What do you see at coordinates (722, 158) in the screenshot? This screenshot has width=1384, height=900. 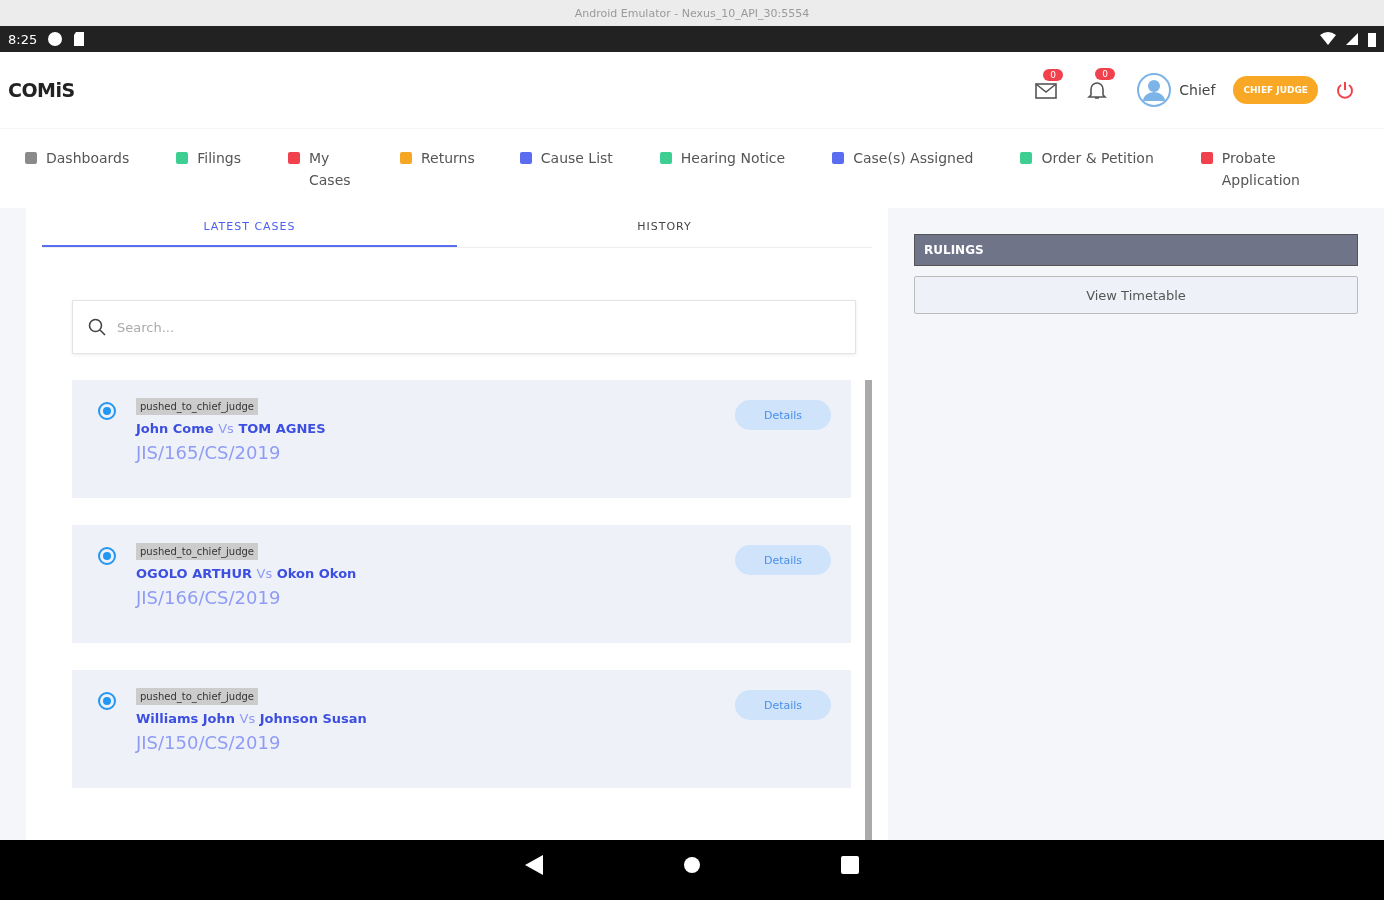 I see `nav-link: Hearing Notice` at bounding box center [722, 158].